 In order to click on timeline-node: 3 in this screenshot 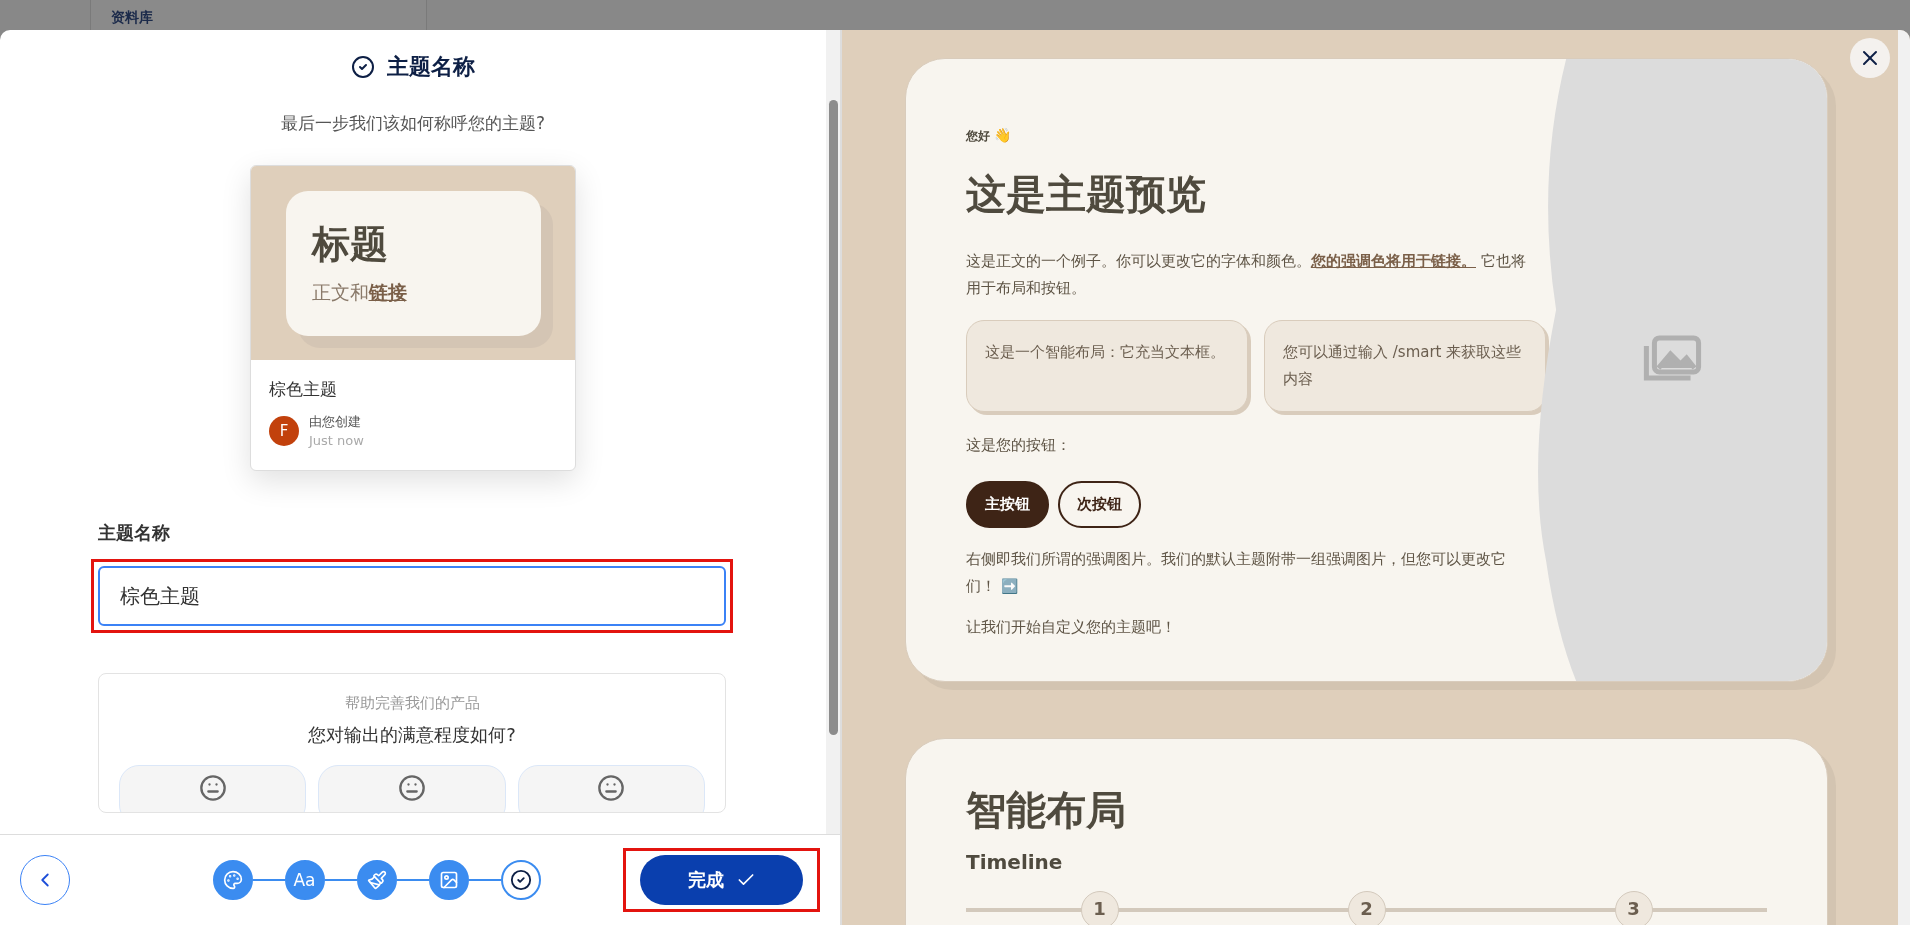, I will do `click(1633, 908)`.